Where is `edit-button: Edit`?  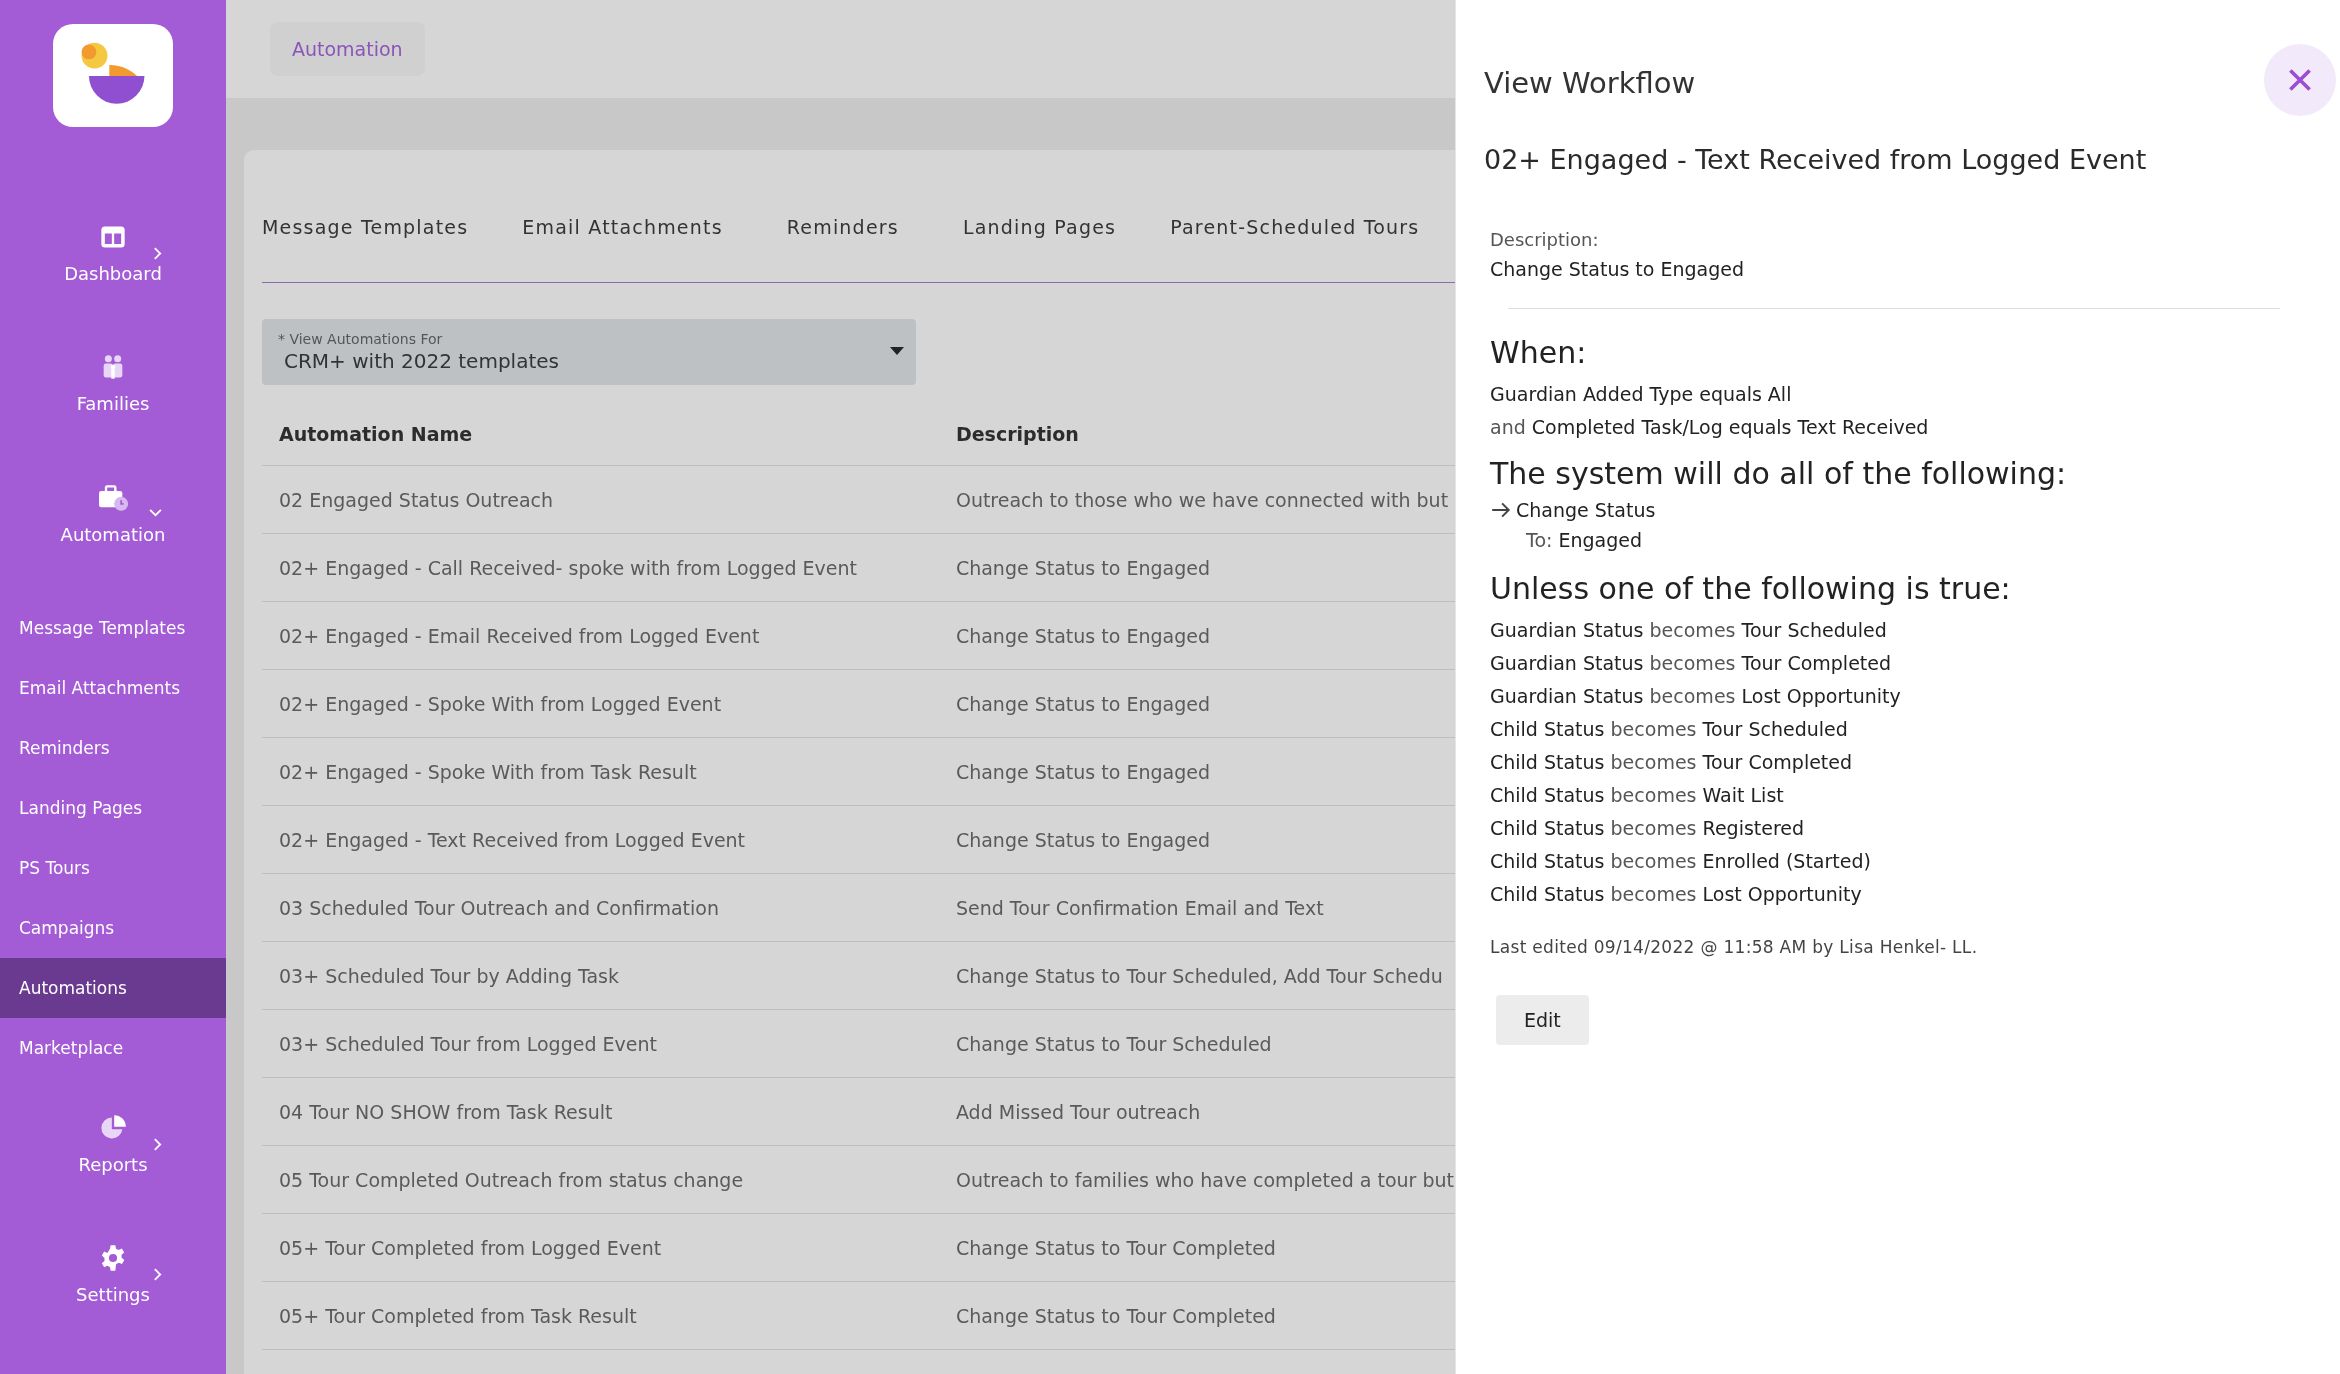 edit-button: Edit is located at coordinates (1542, 1020).